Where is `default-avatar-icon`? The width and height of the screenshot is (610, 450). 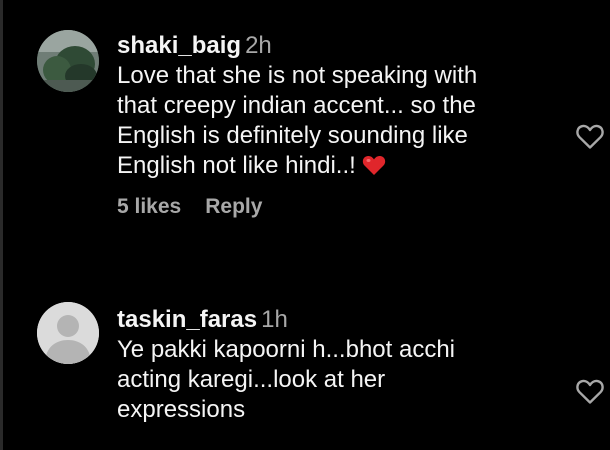
default-avatar-icon is located at coordinates (68, 333).